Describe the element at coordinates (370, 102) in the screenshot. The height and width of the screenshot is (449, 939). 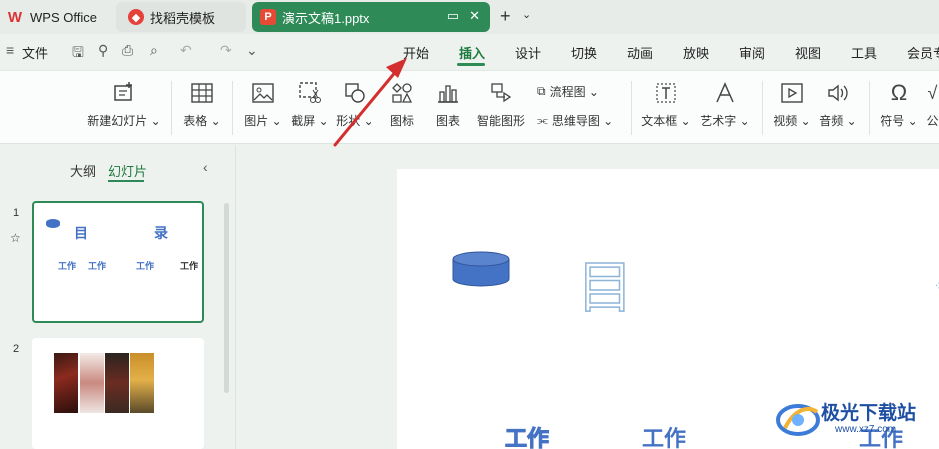
I see `annotation-arrow` at that location.